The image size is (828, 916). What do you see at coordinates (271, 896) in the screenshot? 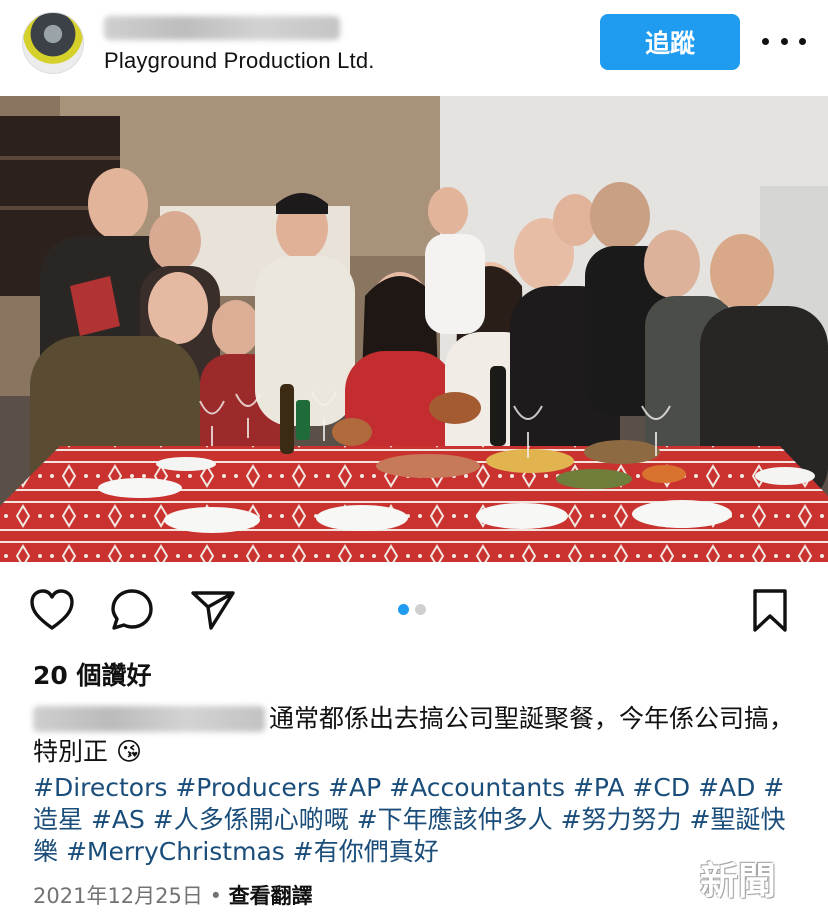
I see `see-translation-link: 查看翻譯` at bounding box center [271, 896].